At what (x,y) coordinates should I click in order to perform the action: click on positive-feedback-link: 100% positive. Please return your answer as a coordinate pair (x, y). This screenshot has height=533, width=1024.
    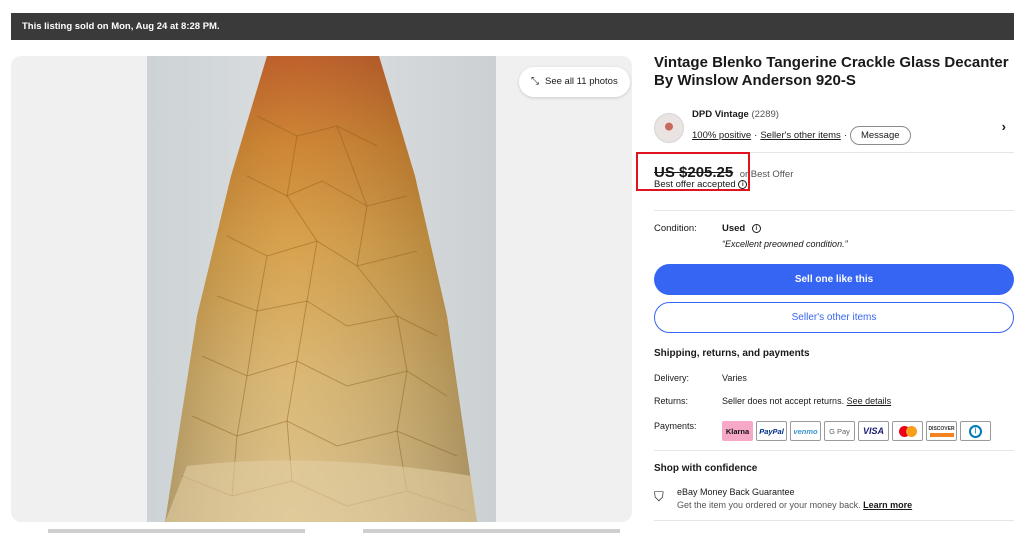
    Looking at the image, I should click on (721, 135).